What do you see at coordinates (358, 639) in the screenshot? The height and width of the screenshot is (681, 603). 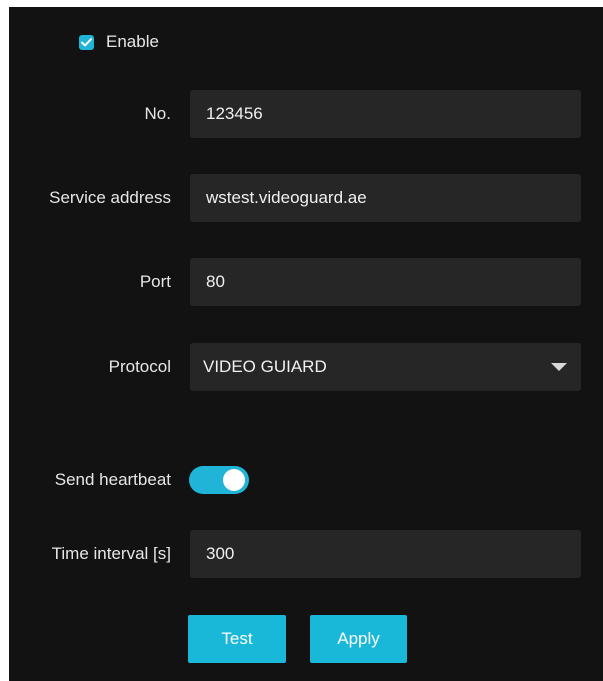 I see `apply-button: Apply` at bounding box center [358, 639].